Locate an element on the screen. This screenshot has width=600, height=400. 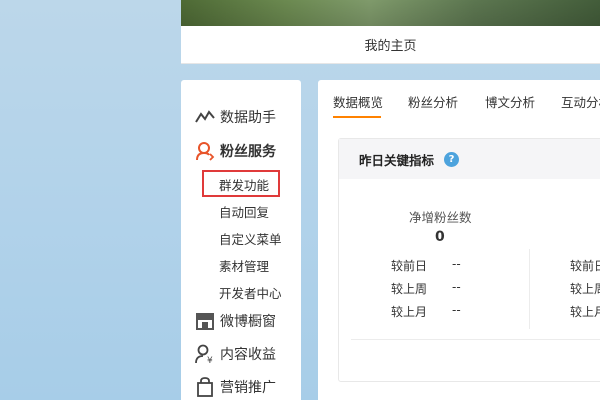
compare-label: 较上月 is located at coordinates (409, 312).